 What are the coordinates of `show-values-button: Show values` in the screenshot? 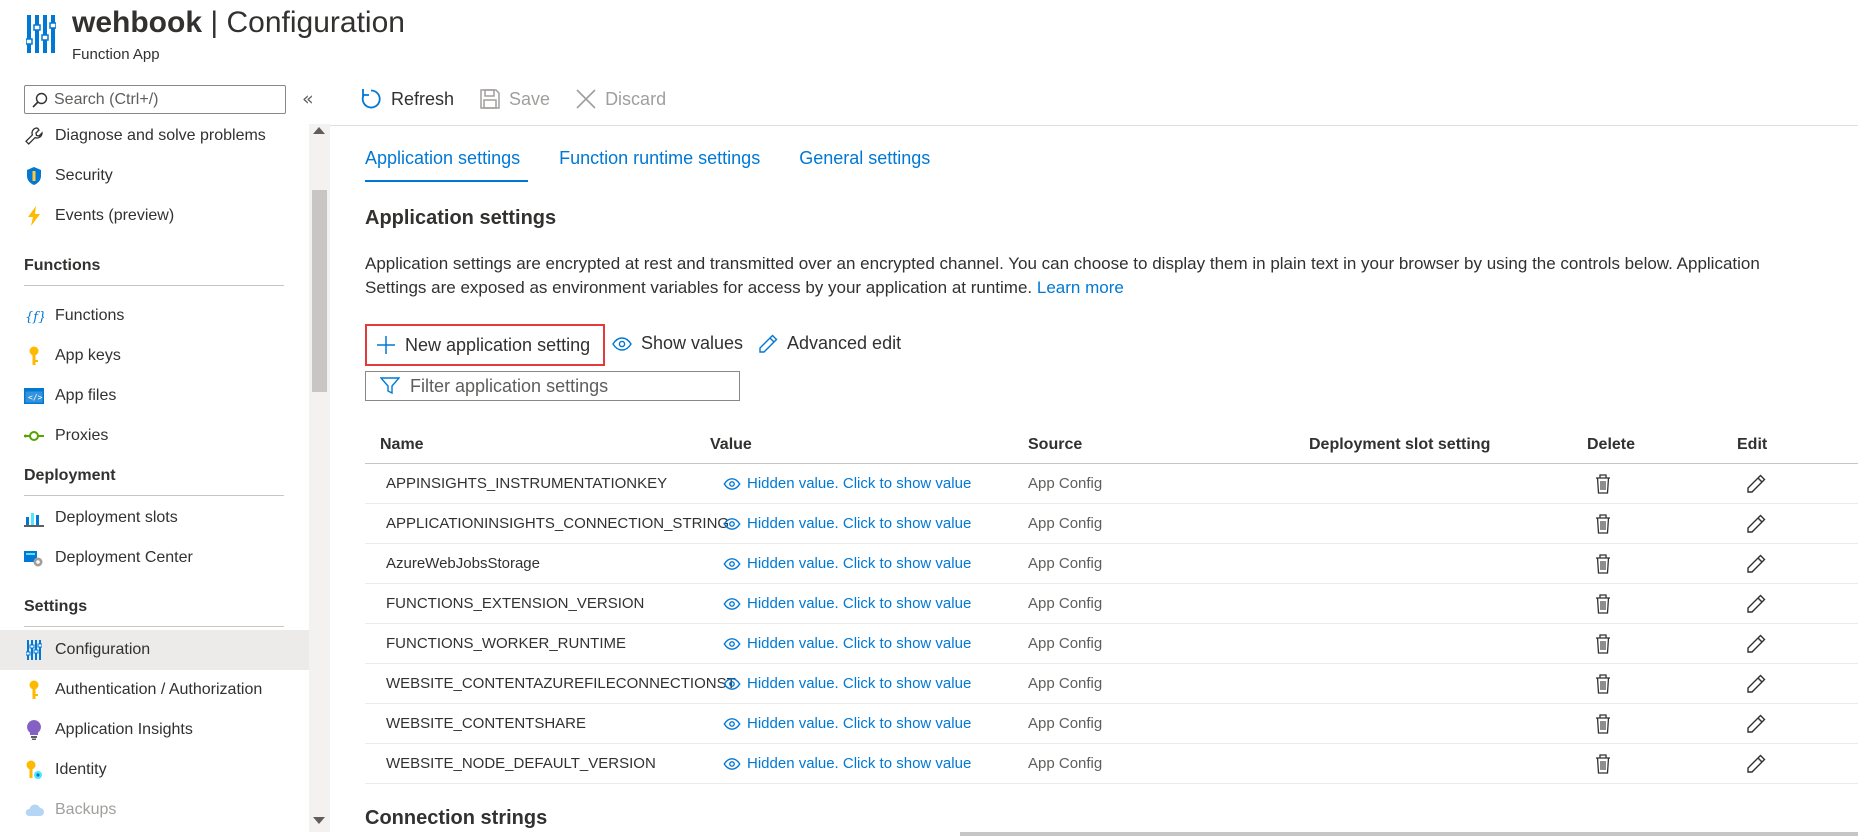 It's located at (677, 343).